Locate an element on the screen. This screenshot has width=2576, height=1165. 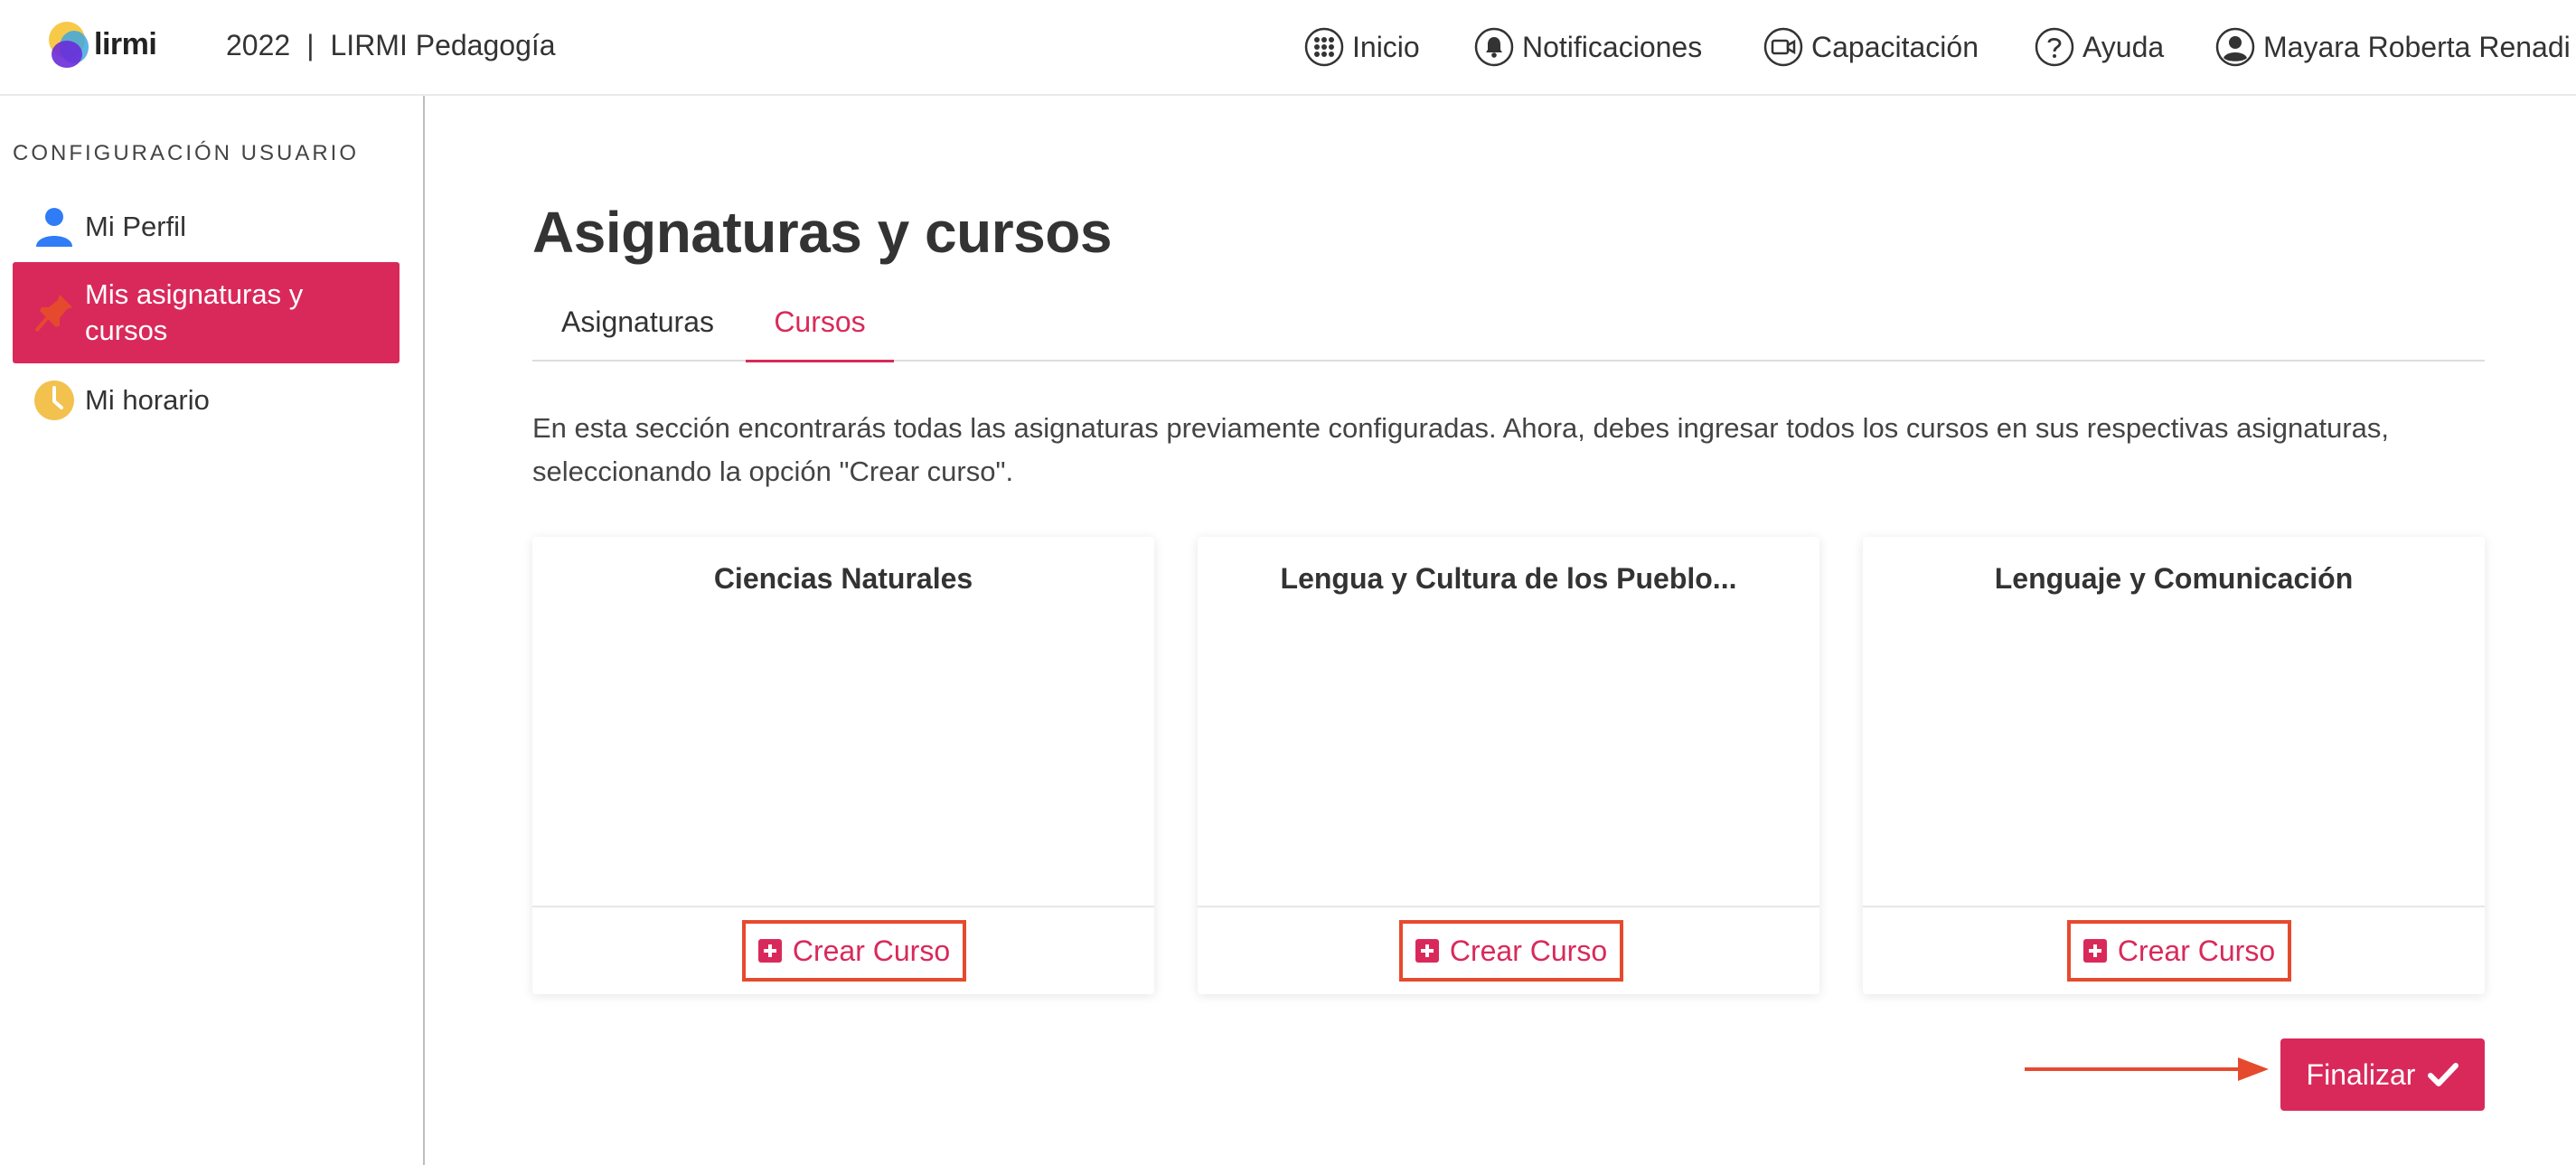
sidebar-item-mi-horario: Mi horario is located at coordinates (207, 400).